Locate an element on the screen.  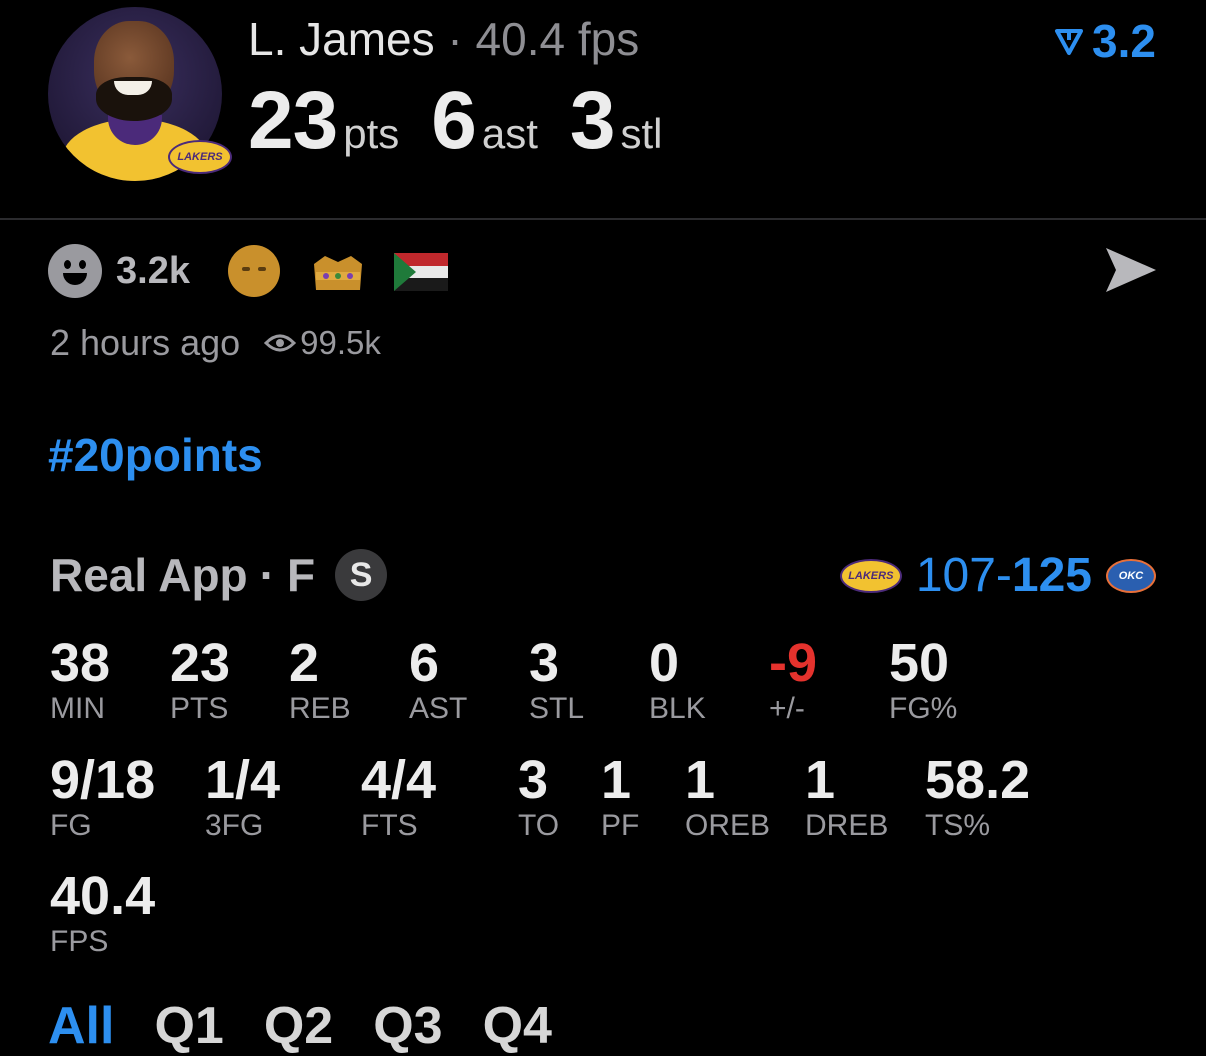
lakers-logo: LAKERS is located at coordinates (870, 575).